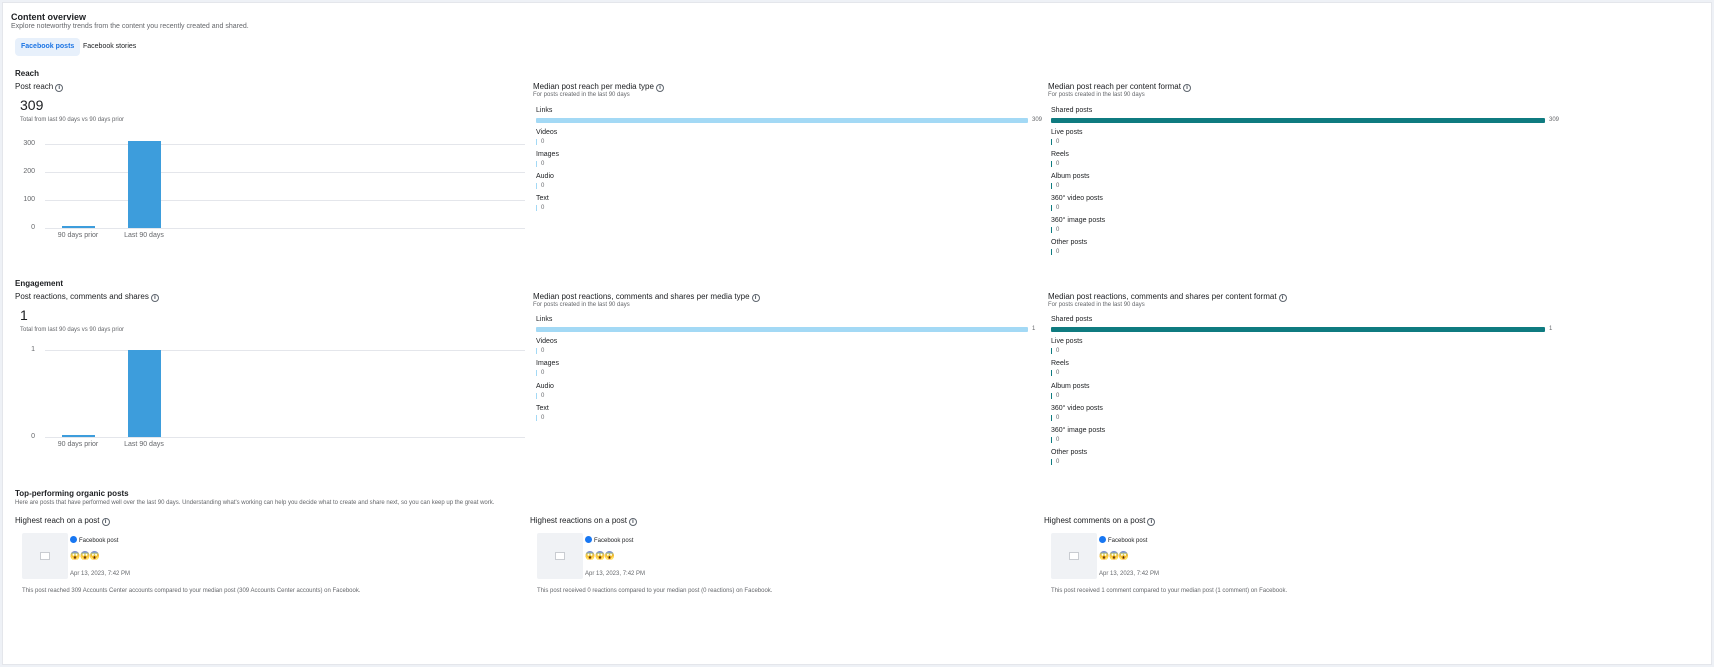 This screenshot has width=1714, height=667. What do you see at coordinates (39, 283) in the screenshot?
I see `engagement-section-title: Engagement` at bounding box center [39, 283].